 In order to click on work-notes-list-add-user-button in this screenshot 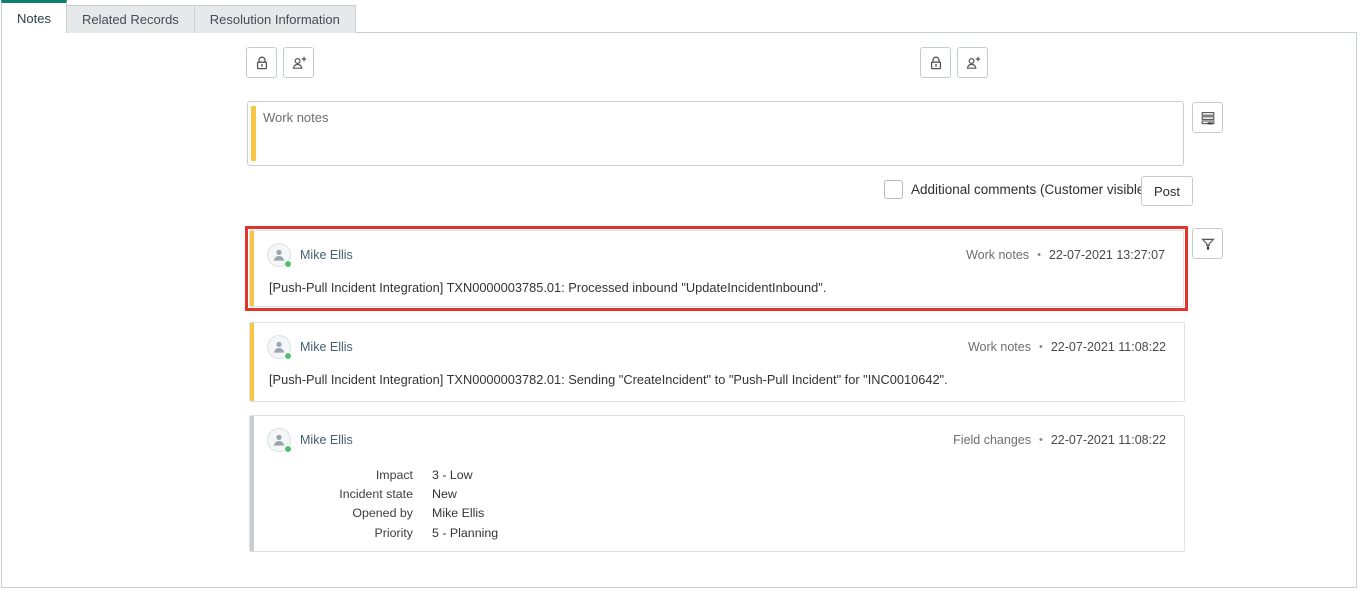, I will do `click(972, 62)`.